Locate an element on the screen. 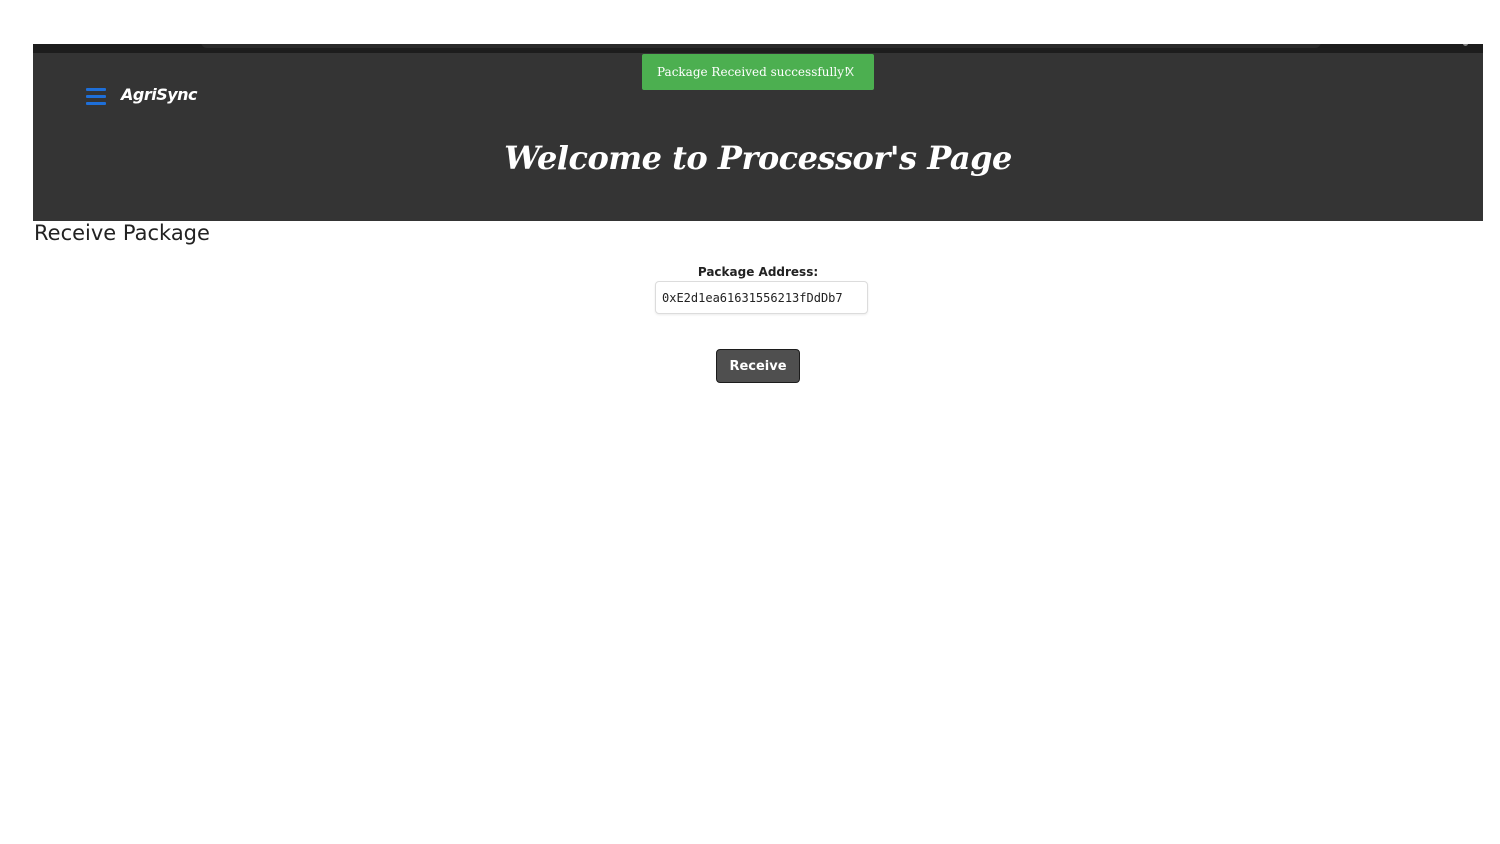  address-bar-edge is located at coordinates (761, 46).